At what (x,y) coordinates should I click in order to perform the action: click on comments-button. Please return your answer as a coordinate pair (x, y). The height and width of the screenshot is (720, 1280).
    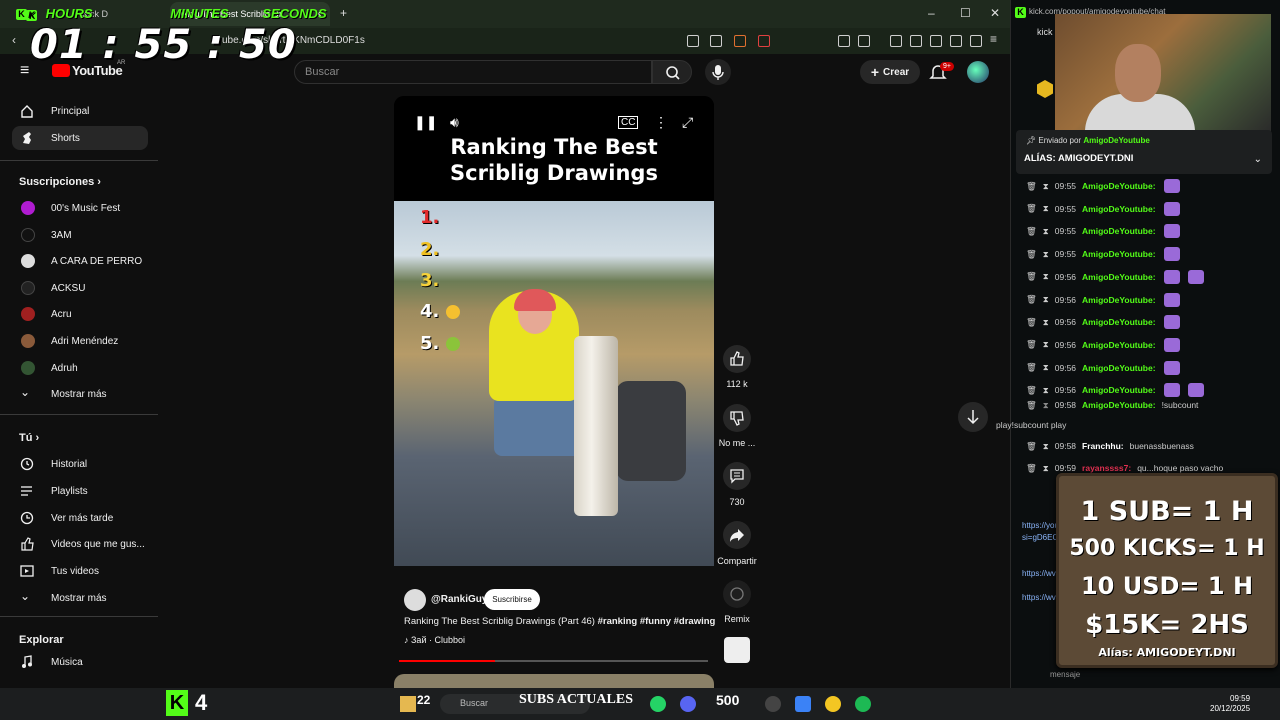
    Looking at the image, I should click on (737, 476).